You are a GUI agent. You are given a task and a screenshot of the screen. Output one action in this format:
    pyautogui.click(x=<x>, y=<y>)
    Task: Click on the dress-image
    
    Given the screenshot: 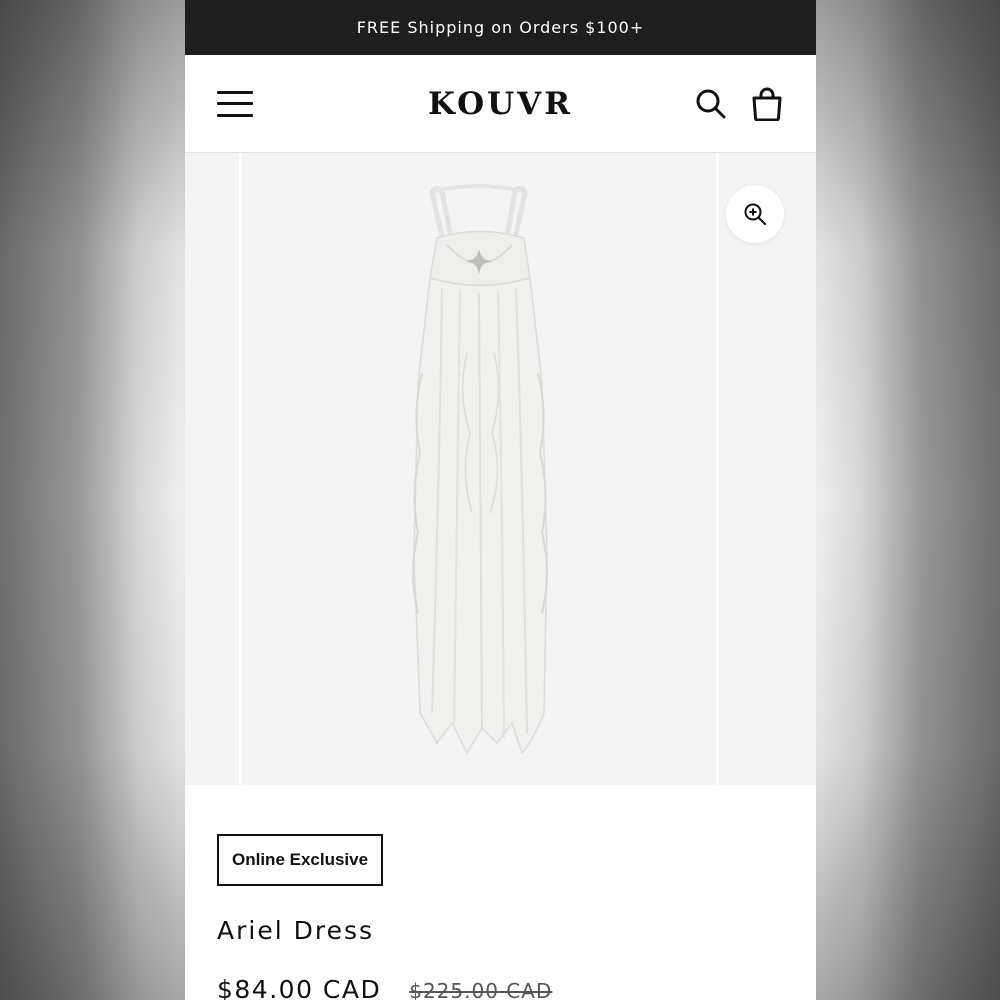 What is the action you would take?
    pyautogui.click(x=480, y=469)
    